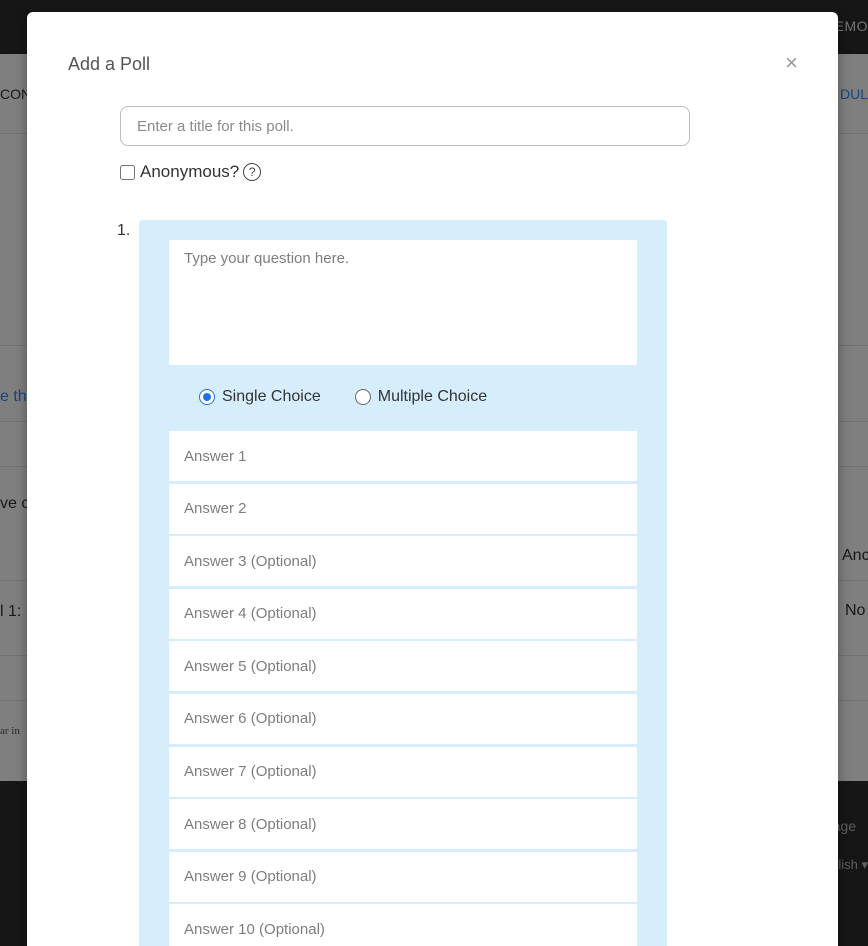  What do you see at coordinates (271, 396) in the screenshot?
I see `single-choice-label: Single Choice` at bounding box center [271, 396].